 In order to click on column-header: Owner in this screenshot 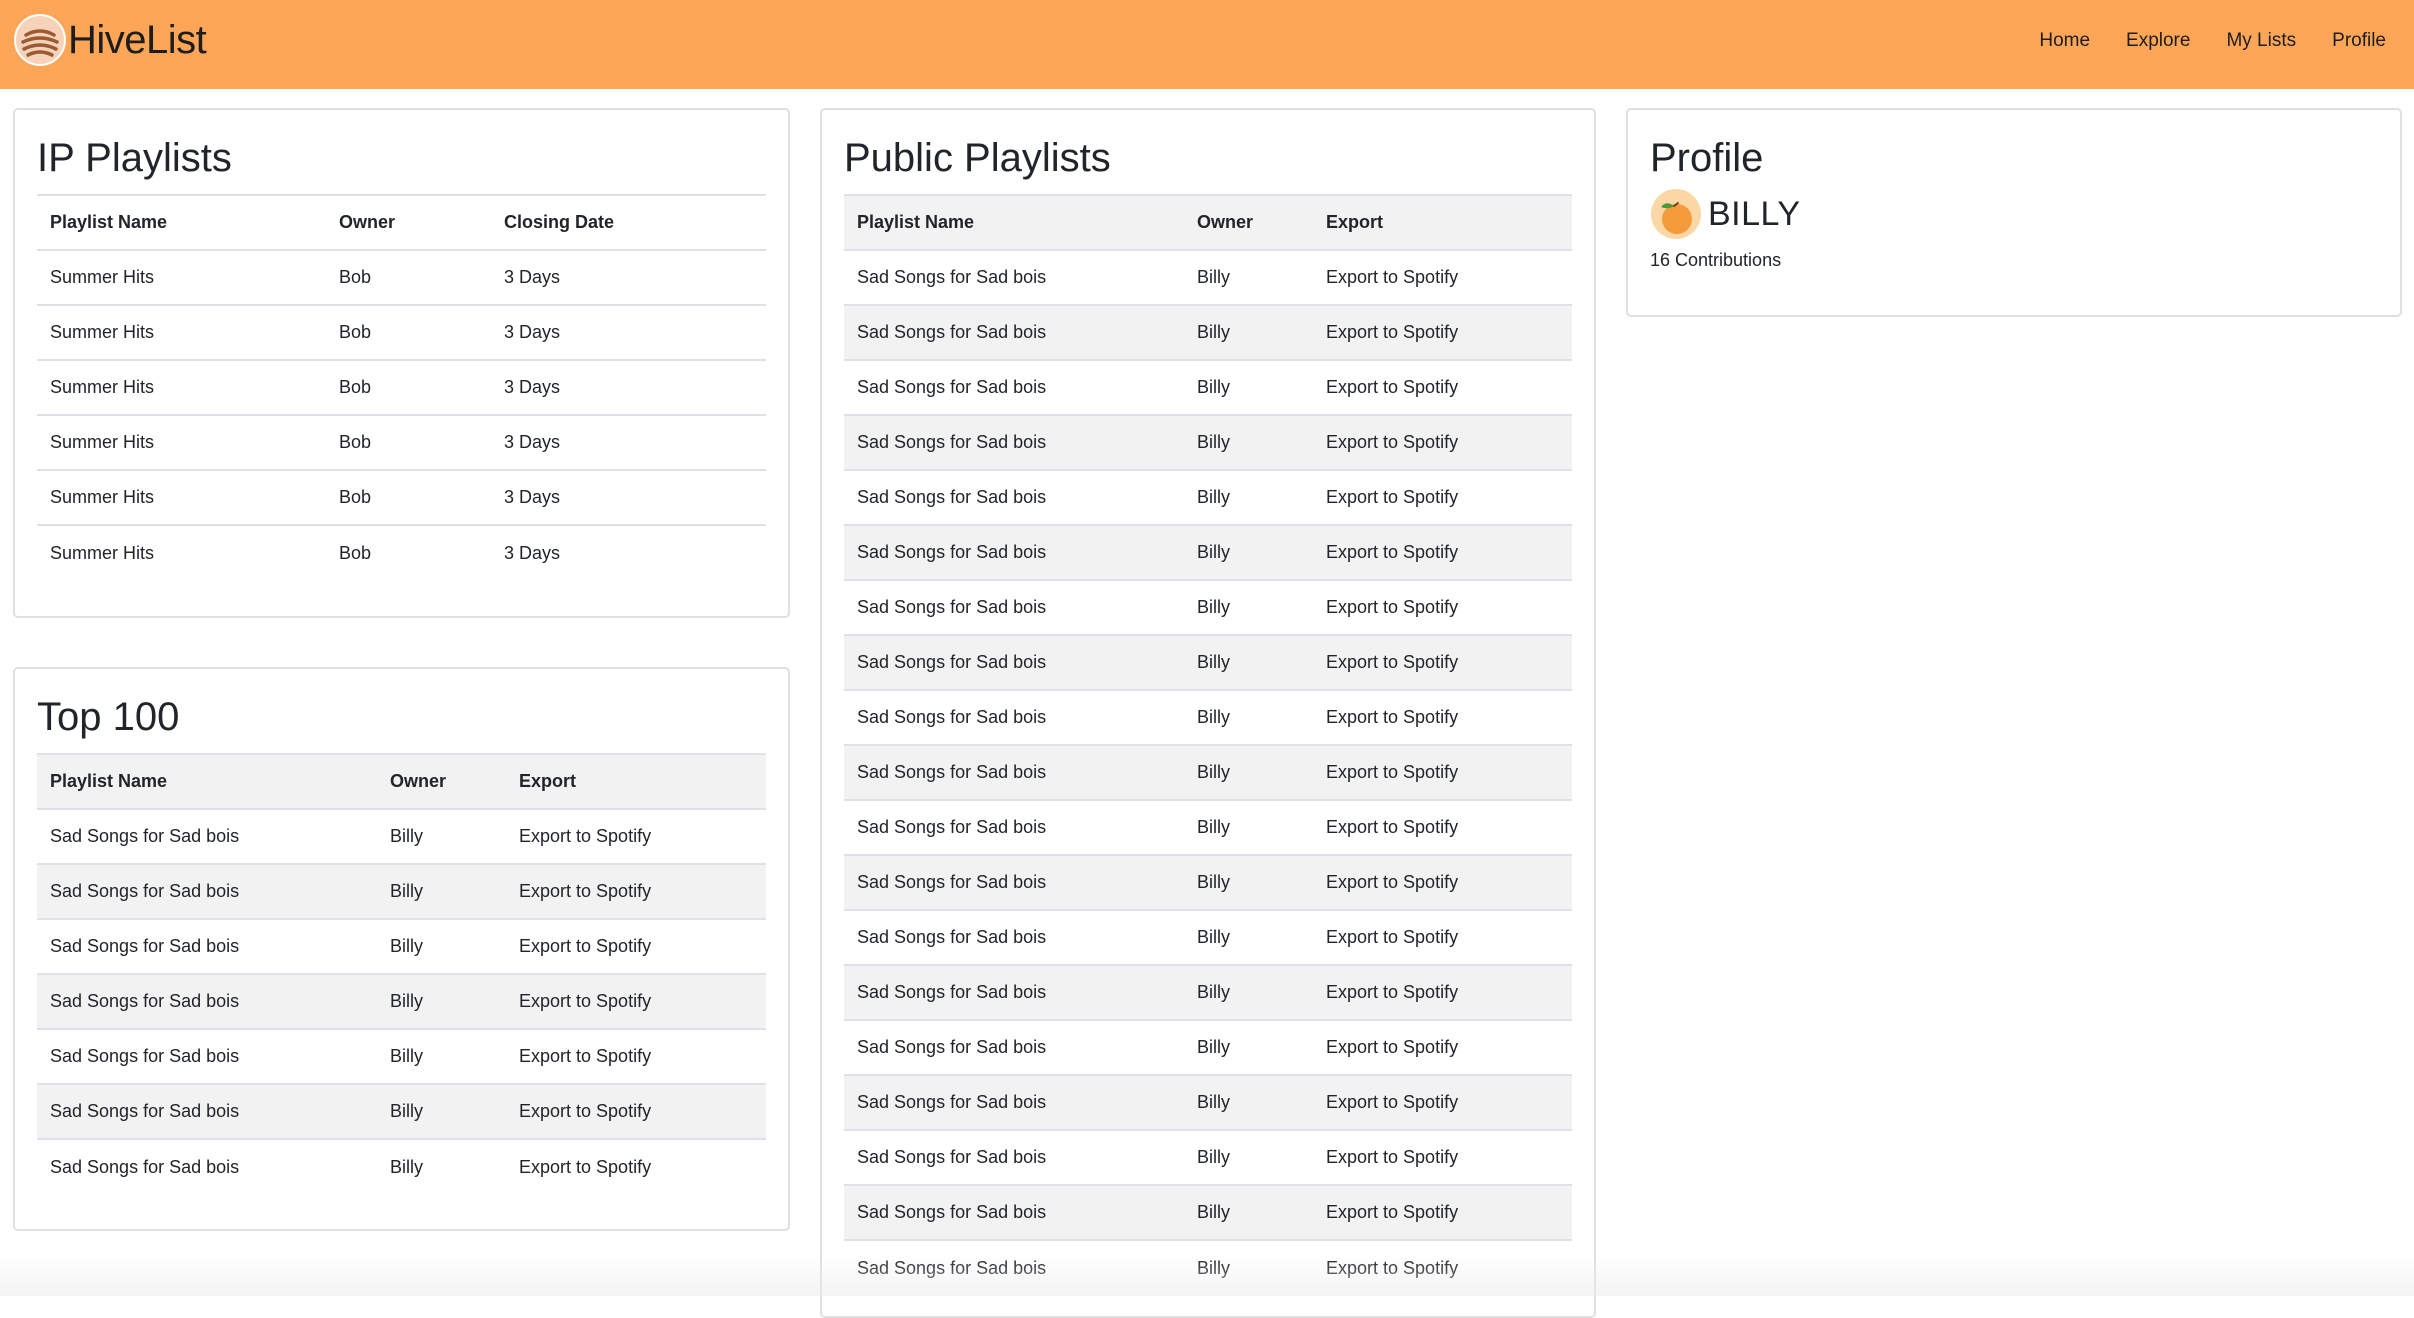, I will do `click(1248, 222)`.